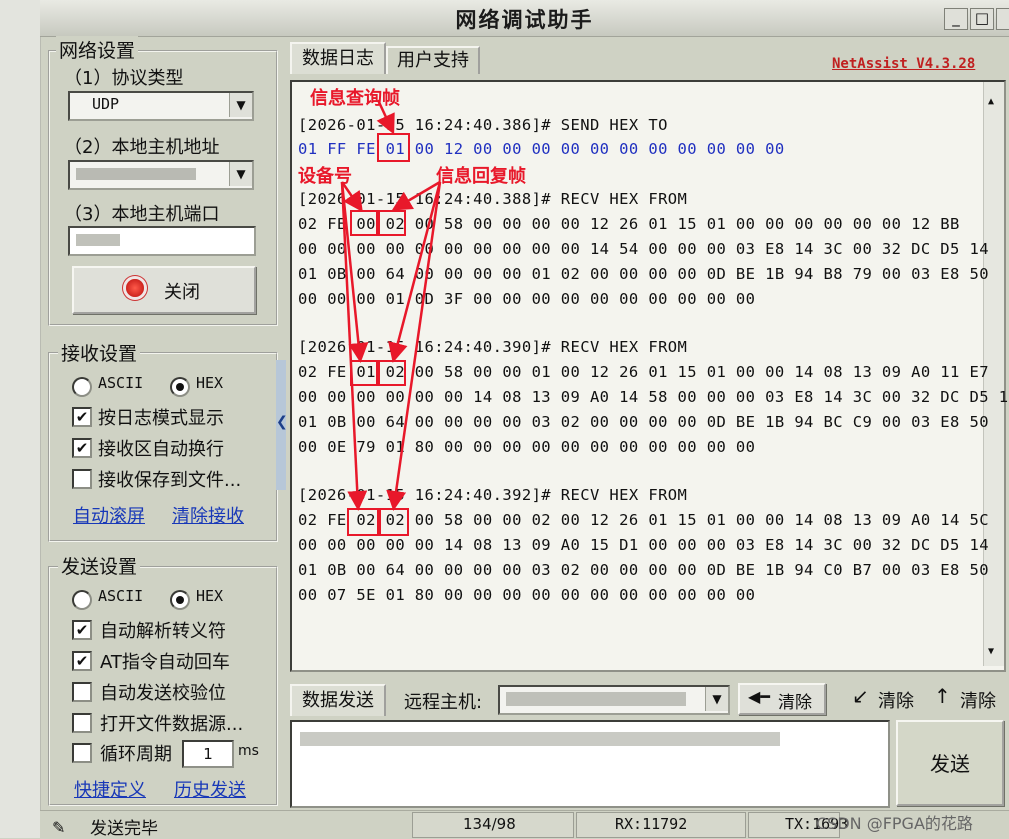 The image size is (1009, 839). I want to click on chevron-down-icon: ▼, so click(716, 699).